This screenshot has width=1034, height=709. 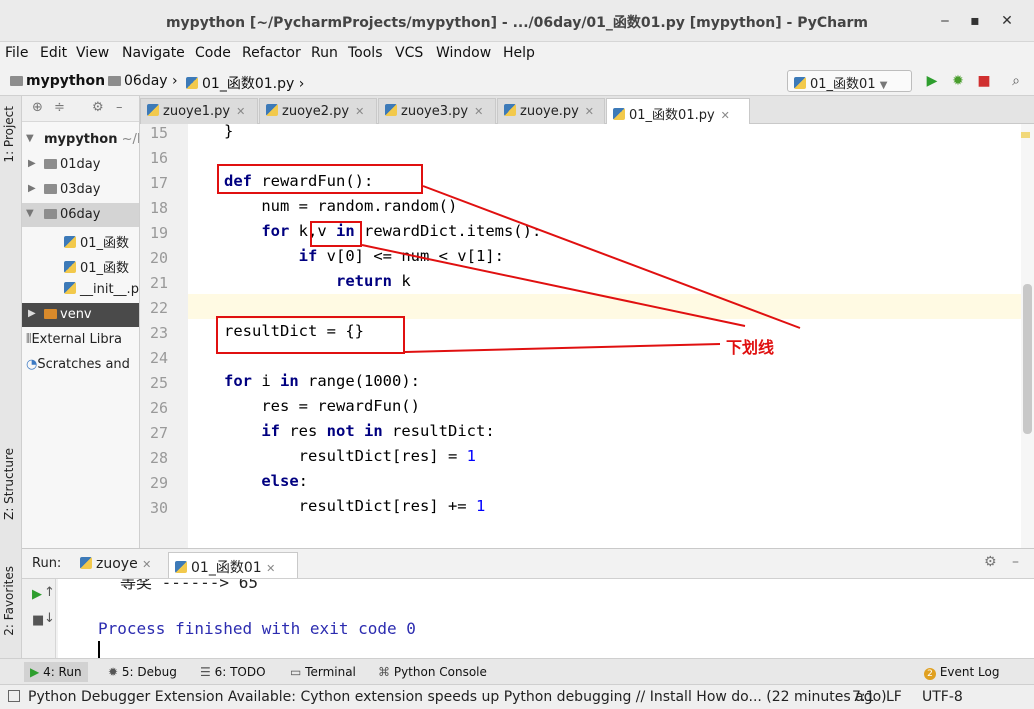 What do you see at coordinates (9, 134) in the screenshot?
I see `project-tool-tab: 1: Project` at bounding box center [9, 134].